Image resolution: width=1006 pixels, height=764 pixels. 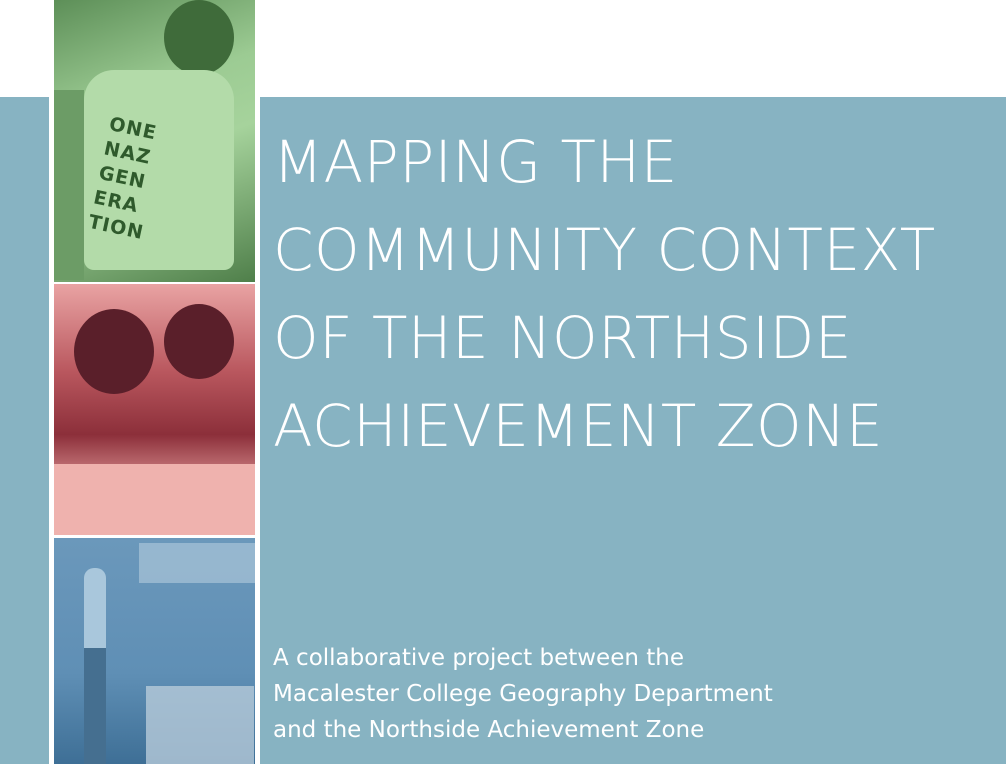 What do you see at coordinates (95, 613) in the screenshot?
I see `raised-hand` at bounding box center [95, 613].